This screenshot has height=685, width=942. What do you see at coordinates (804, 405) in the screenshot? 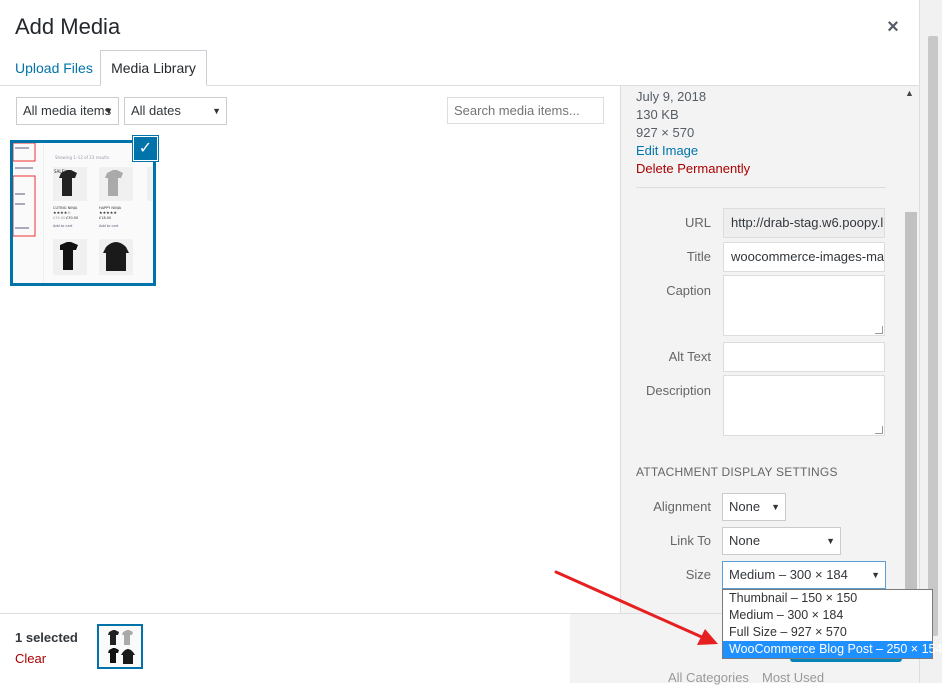
I see `description-textarea` at bounding box center [804, 405].